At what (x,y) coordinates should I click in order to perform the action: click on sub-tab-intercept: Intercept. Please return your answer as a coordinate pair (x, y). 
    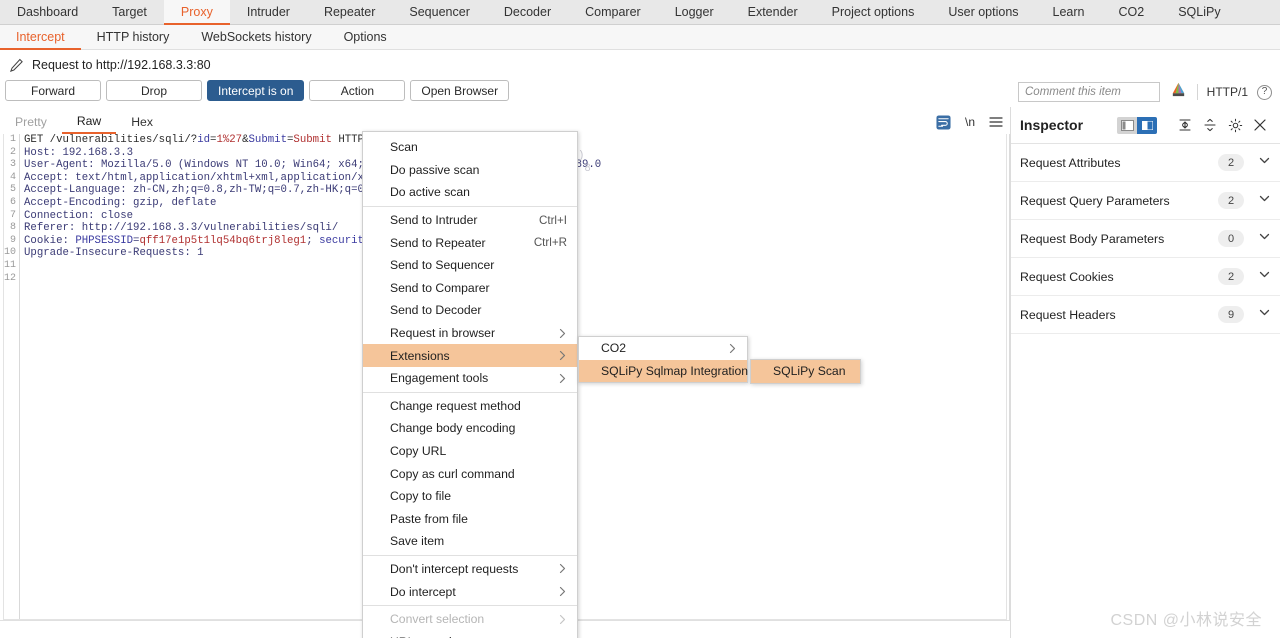
    Looking at the image, I should click on (40, 37).